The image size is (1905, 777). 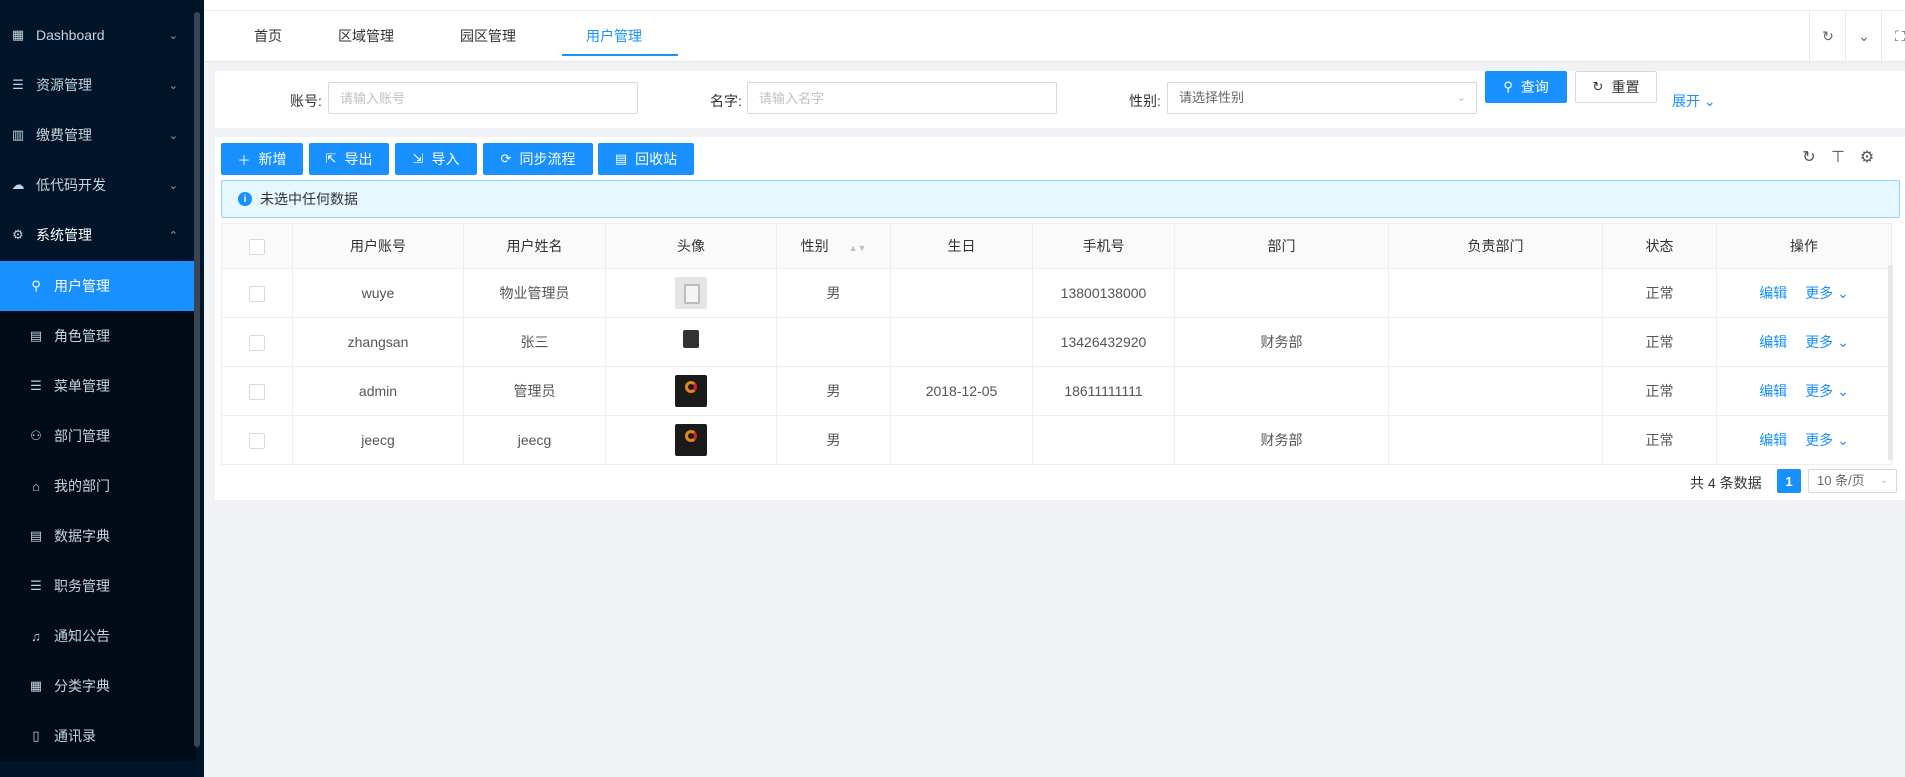 I want to click on tab-area-management: 区域管理, so click(x=366, y=36).